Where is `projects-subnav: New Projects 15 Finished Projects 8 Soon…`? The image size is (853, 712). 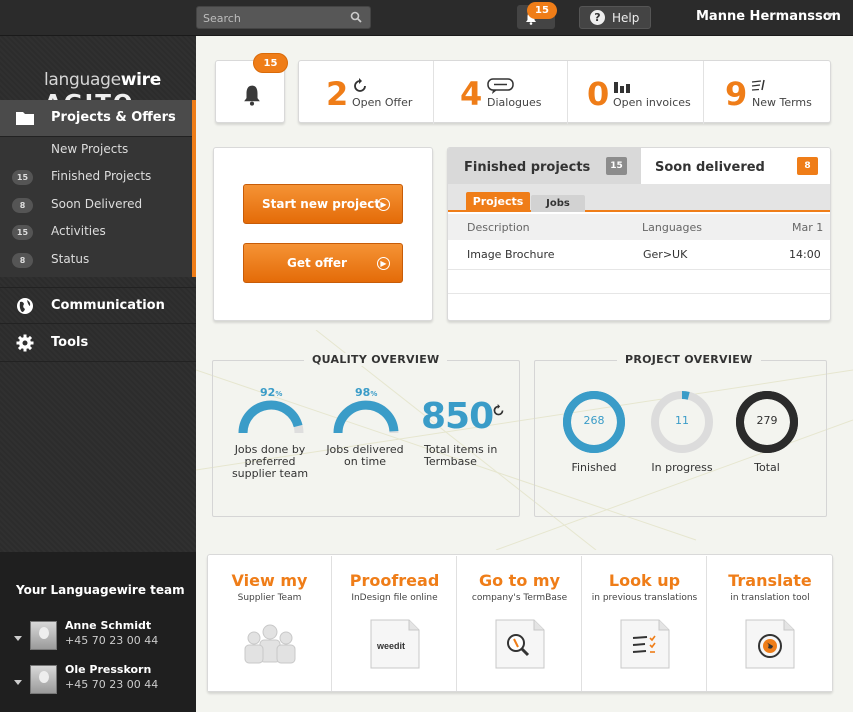 projects-subnav: New Projects 15 Finished Projects 8 Soon… is located at coordinates (98, 207).